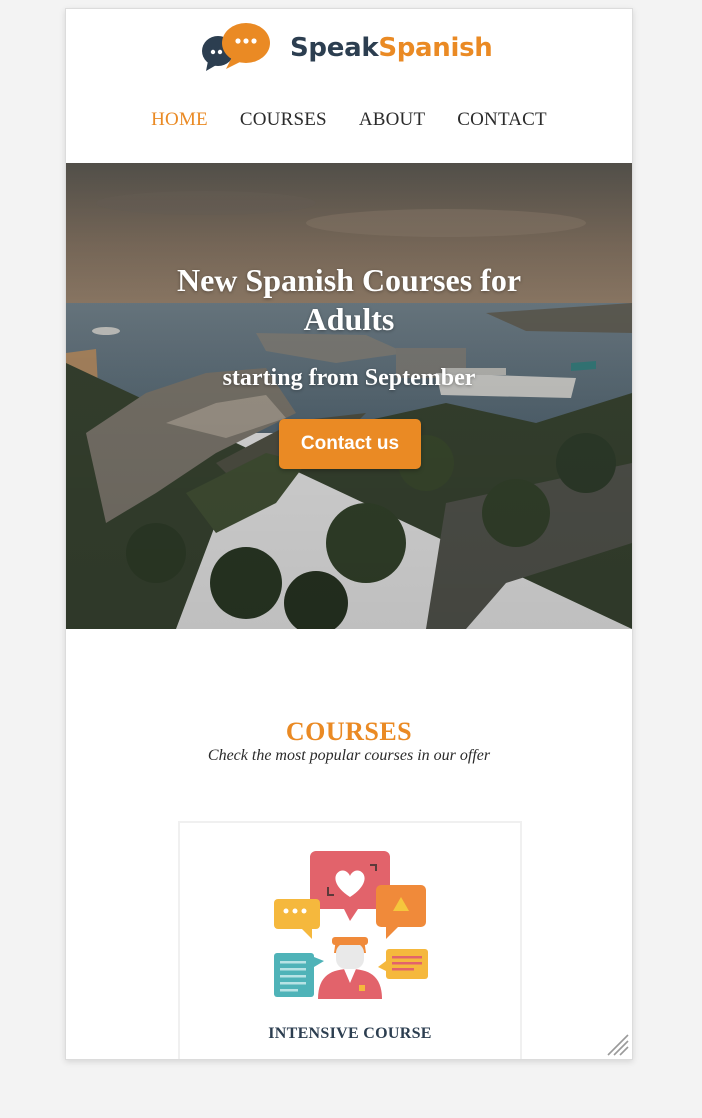 The height and width of the screenshot is (1118, 702). What do you see at coordinates (179, 120) in the screenshot?
I see `nav-home: HOME` at bounding box center [179, 120].